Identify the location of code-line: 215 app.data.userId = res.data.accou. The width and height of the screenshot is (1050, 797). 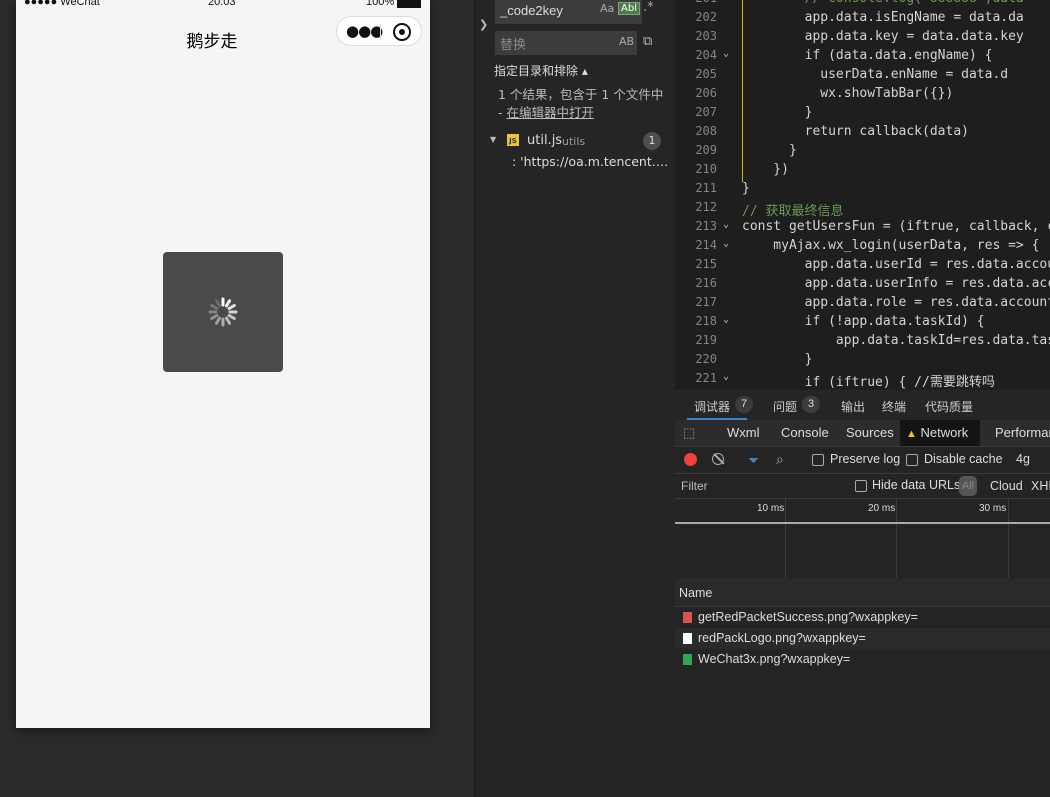
(862, 266).